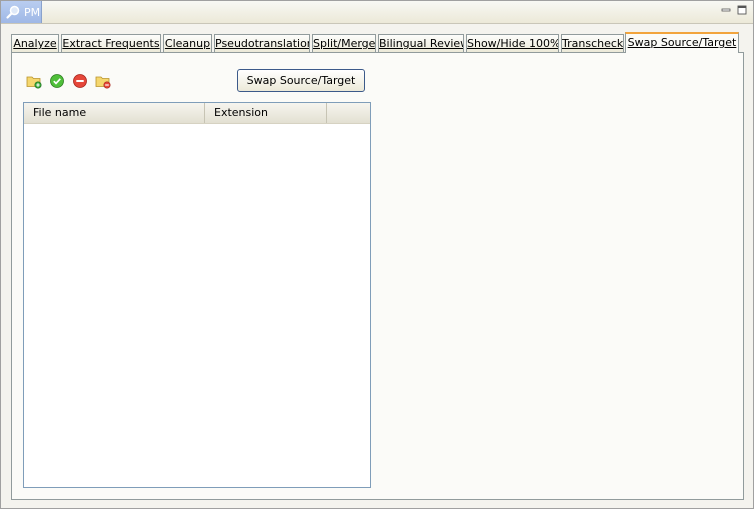 This screenshot has height=509, width=754. Describe the element at coordinates (262, 43) in the screenshot. I see `tab-pseudotranslation: Pseudotranslation` at that location.